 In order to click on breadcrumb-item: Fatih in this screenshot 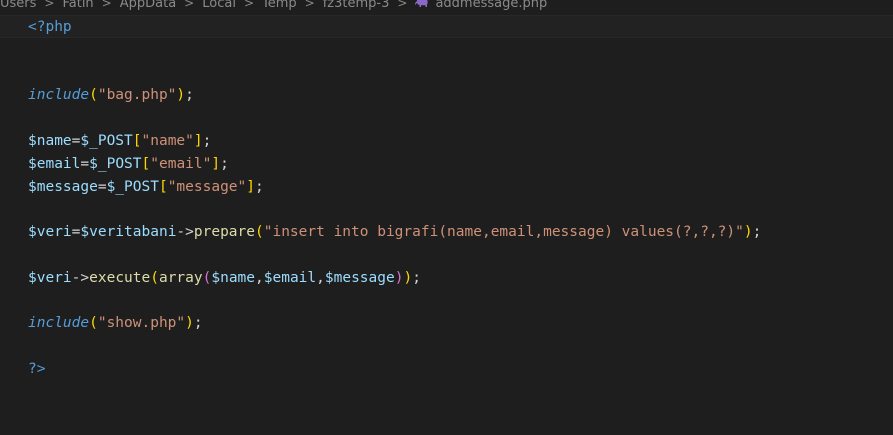, I will do `click(77, 5)`.